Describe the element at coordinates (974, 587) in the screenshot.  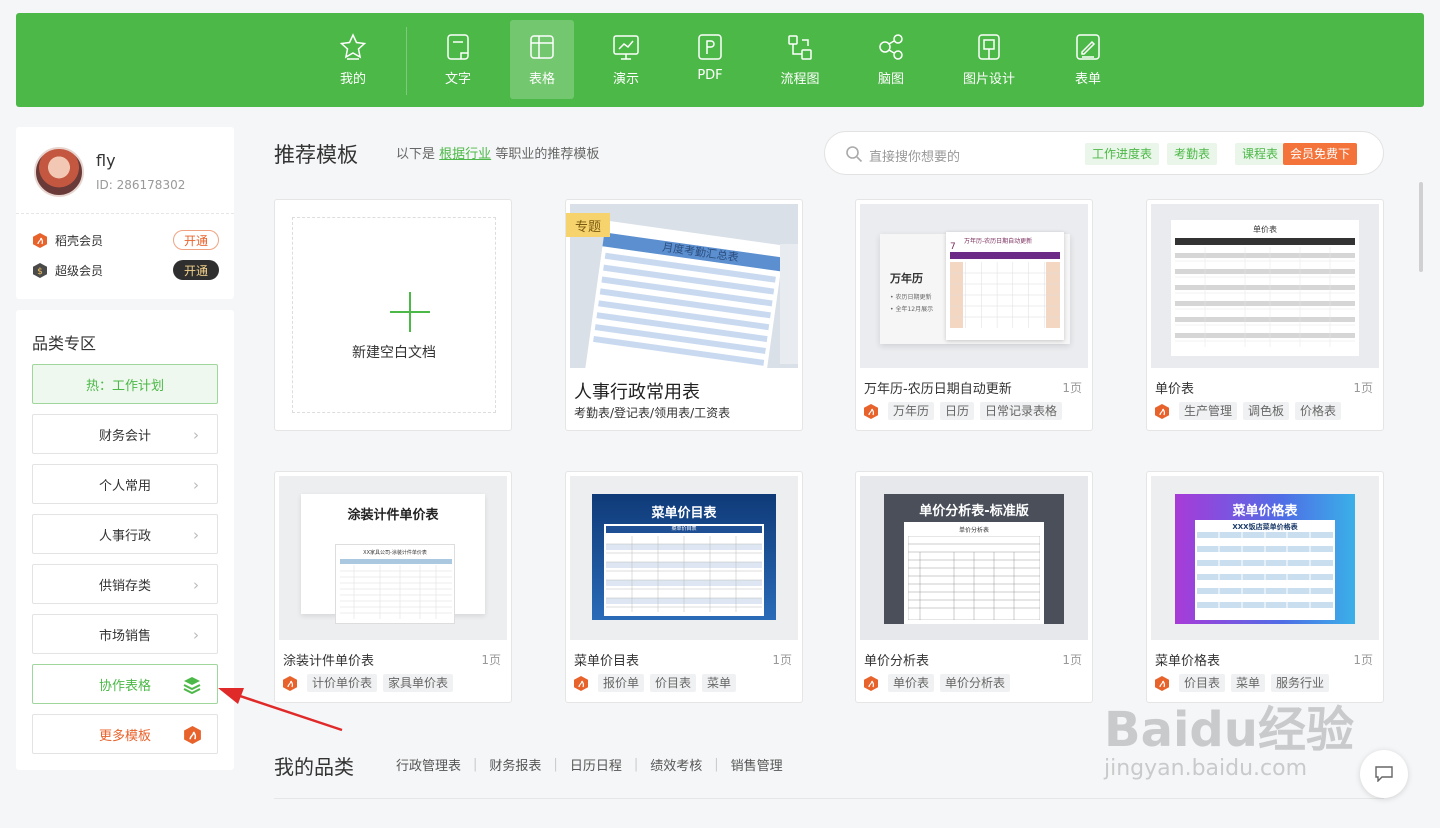
I see `template-card: 单价分析表-标准版 单价分析表 单价分析表 1页 单价表 单价分析表` at that location.